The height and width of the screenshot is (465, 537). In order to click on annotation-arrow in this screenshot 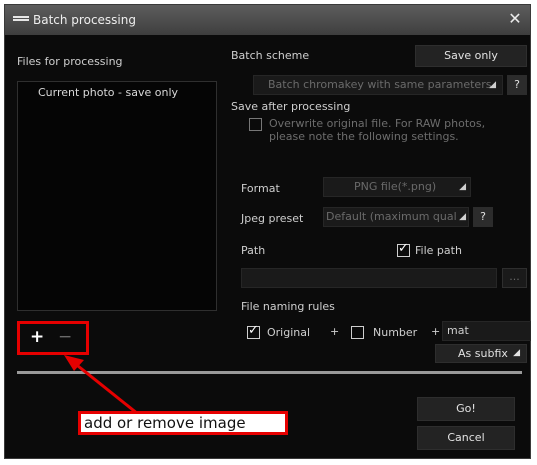, I will do `click(101, 385)`.